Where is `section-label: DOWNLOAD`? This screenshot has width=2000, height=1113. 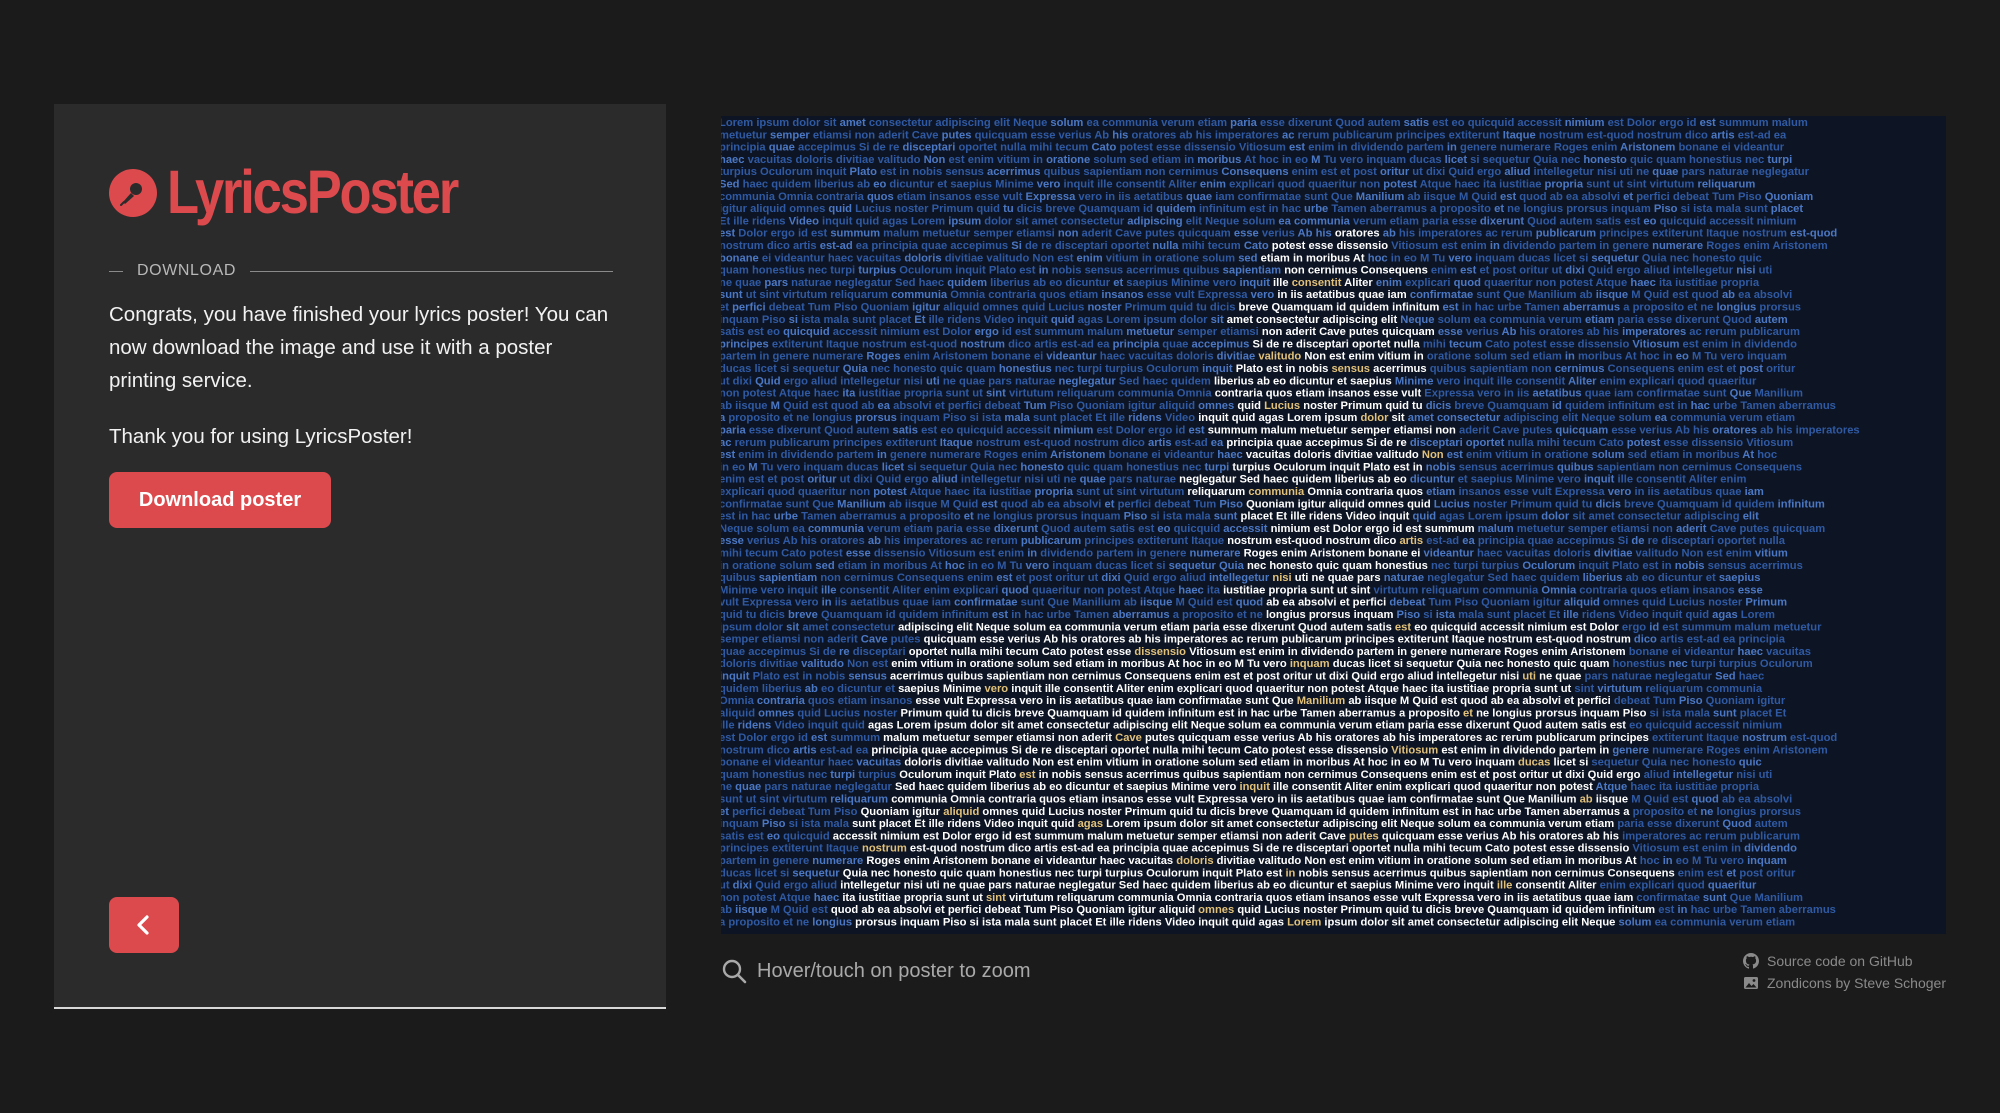 section-label: DOWNLOAD is located at coordinates (187, 270).